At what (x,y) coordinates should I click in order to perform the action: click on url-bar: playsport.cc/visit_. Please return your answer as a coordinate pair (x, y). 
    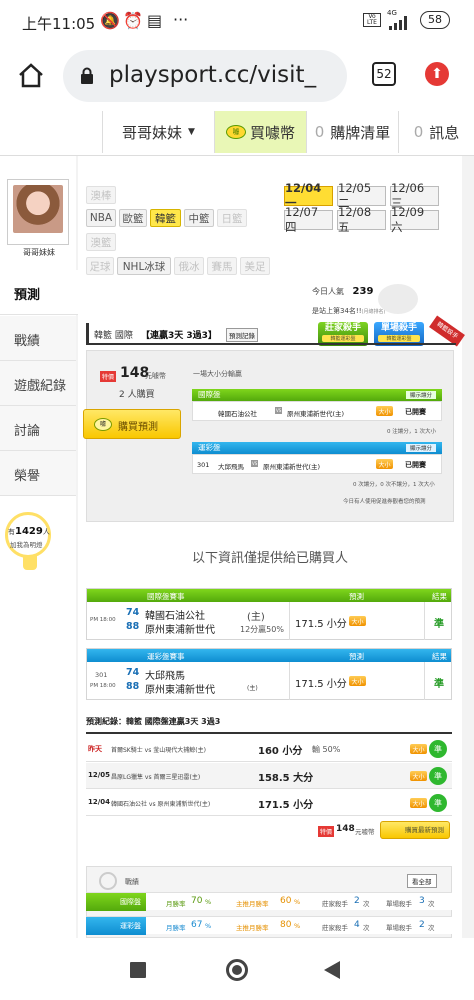
    Looking at the image, I should click on (205, 76).